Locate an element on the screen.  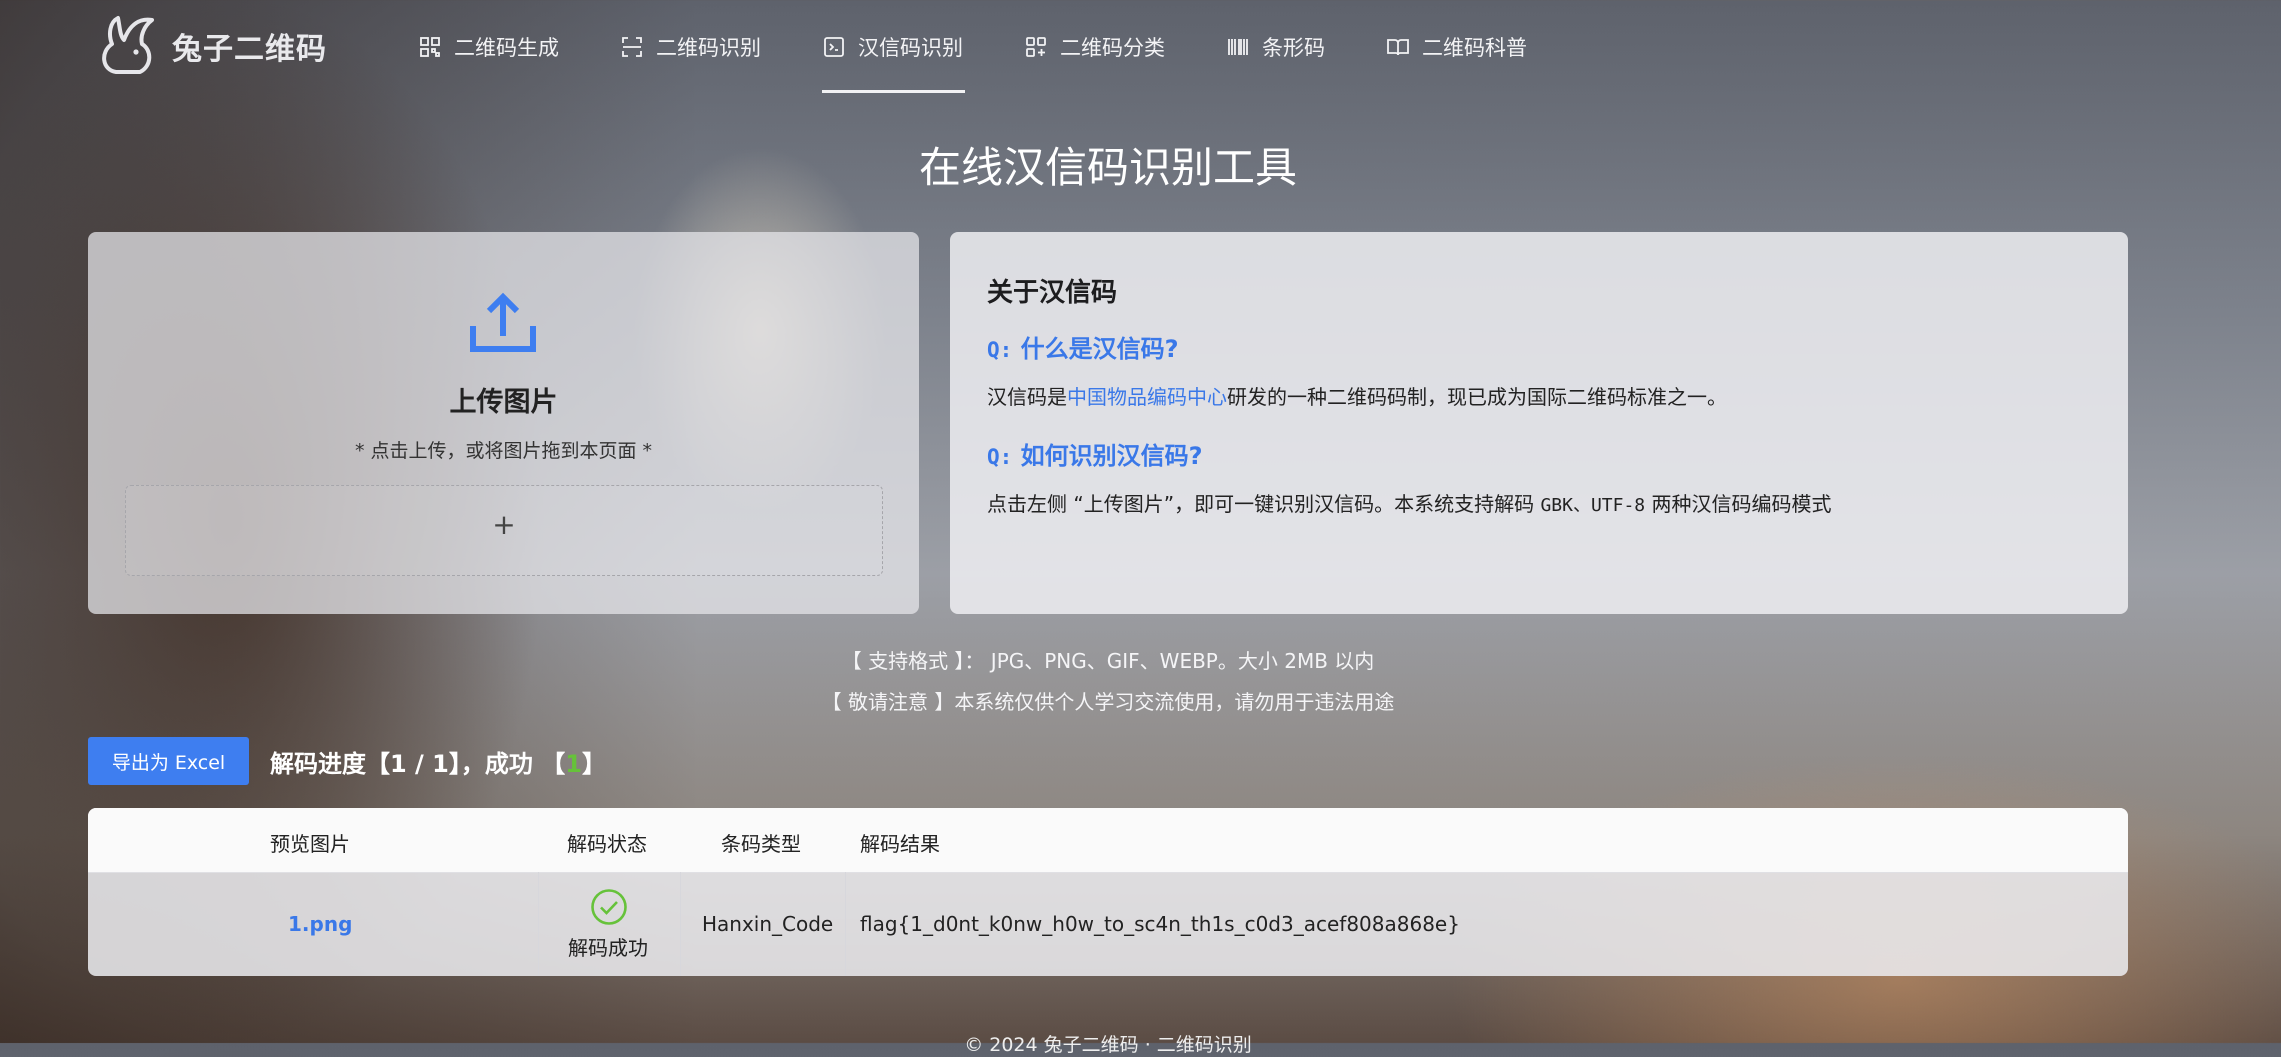
nav-qr-science: 二维码科普 is located at coordinates (1456, 47).